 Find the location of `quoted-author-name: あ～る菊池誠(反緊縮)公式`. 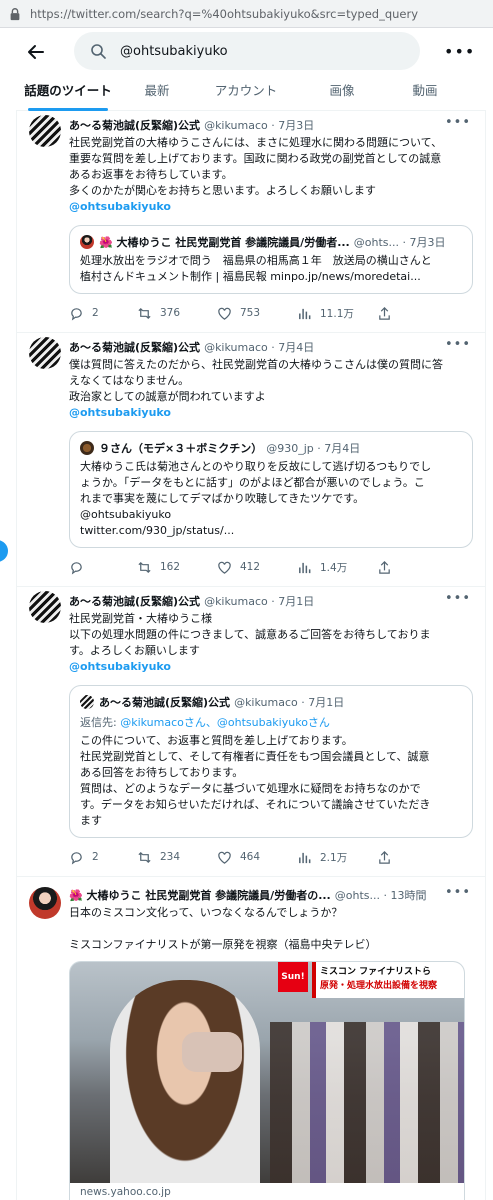

quoted-author-name: あ～る菊池誠(反緊縮)公式 is located at coordinates (165, 702).